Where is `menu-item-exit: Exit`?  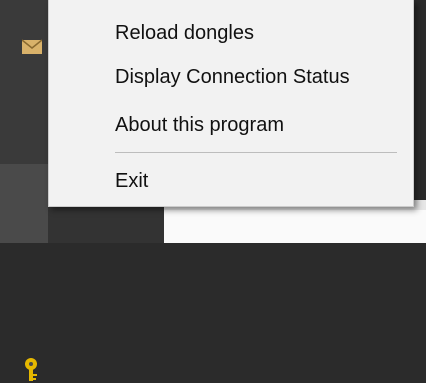 menu-item-exit: Exit is located at coordinates (231, 181).